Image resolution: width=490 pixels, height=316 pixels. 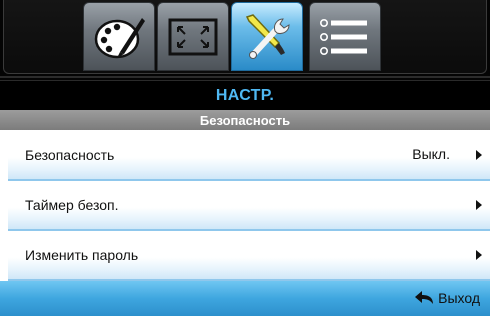 I want to click on return-arrow-icon, so click(x=424, y=298).